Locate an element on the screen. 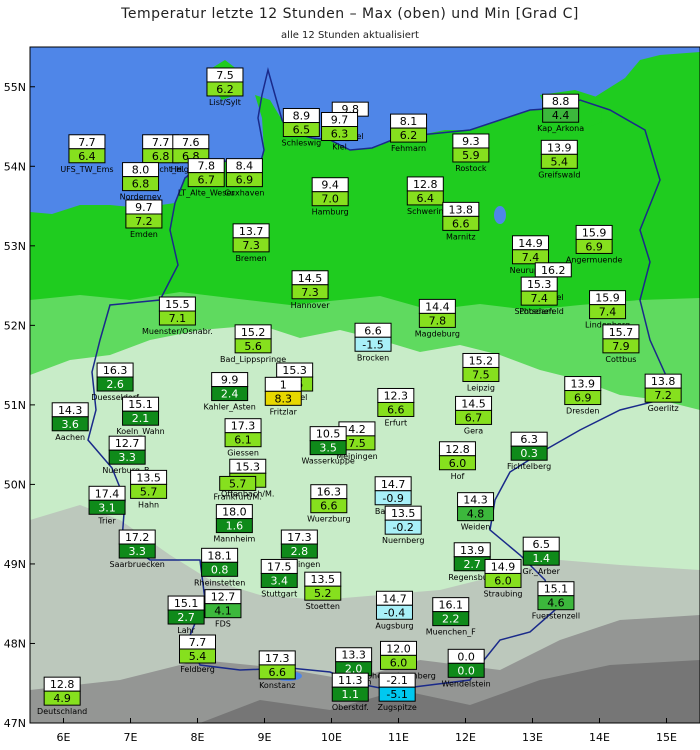 The height and width of the screenshot is (750, 700). station-marker: 6.51.4 Gr._Arber is located at coordinates (542, 556).